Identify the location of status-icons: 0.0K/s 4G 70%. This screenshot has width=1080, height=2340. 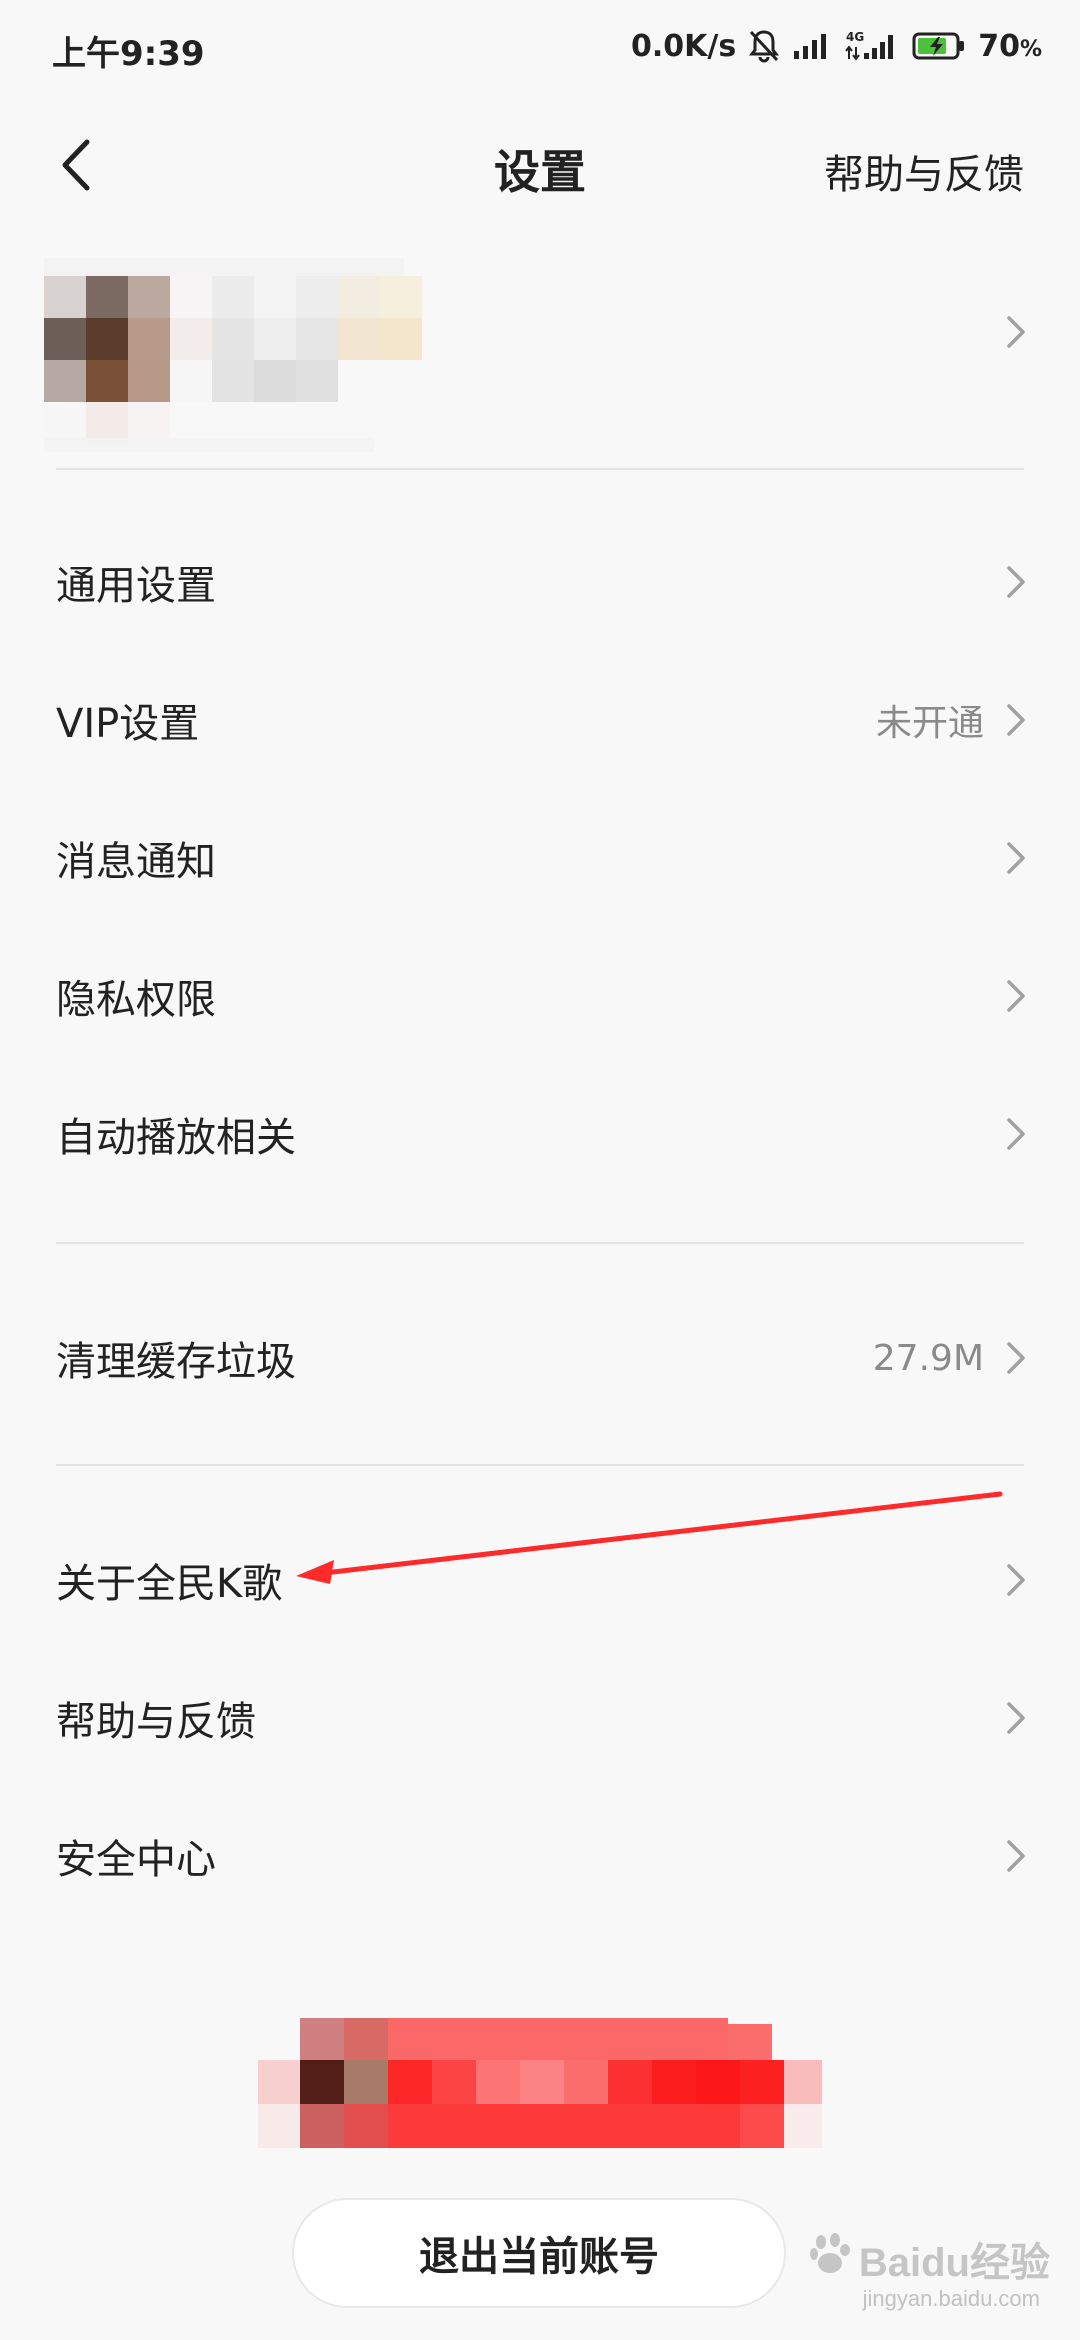
(836, 46).